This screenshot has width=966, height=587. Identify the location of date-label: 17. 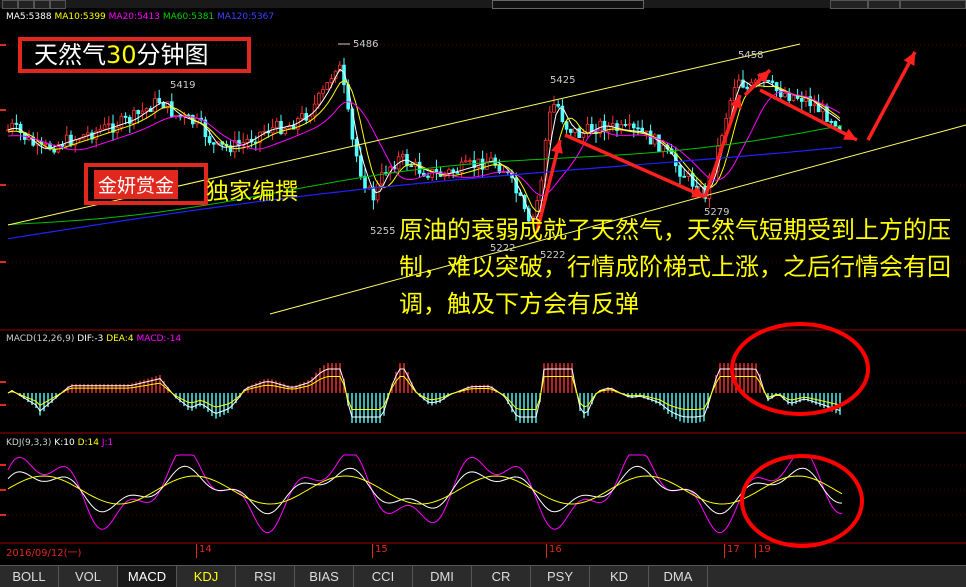
(733, 549).